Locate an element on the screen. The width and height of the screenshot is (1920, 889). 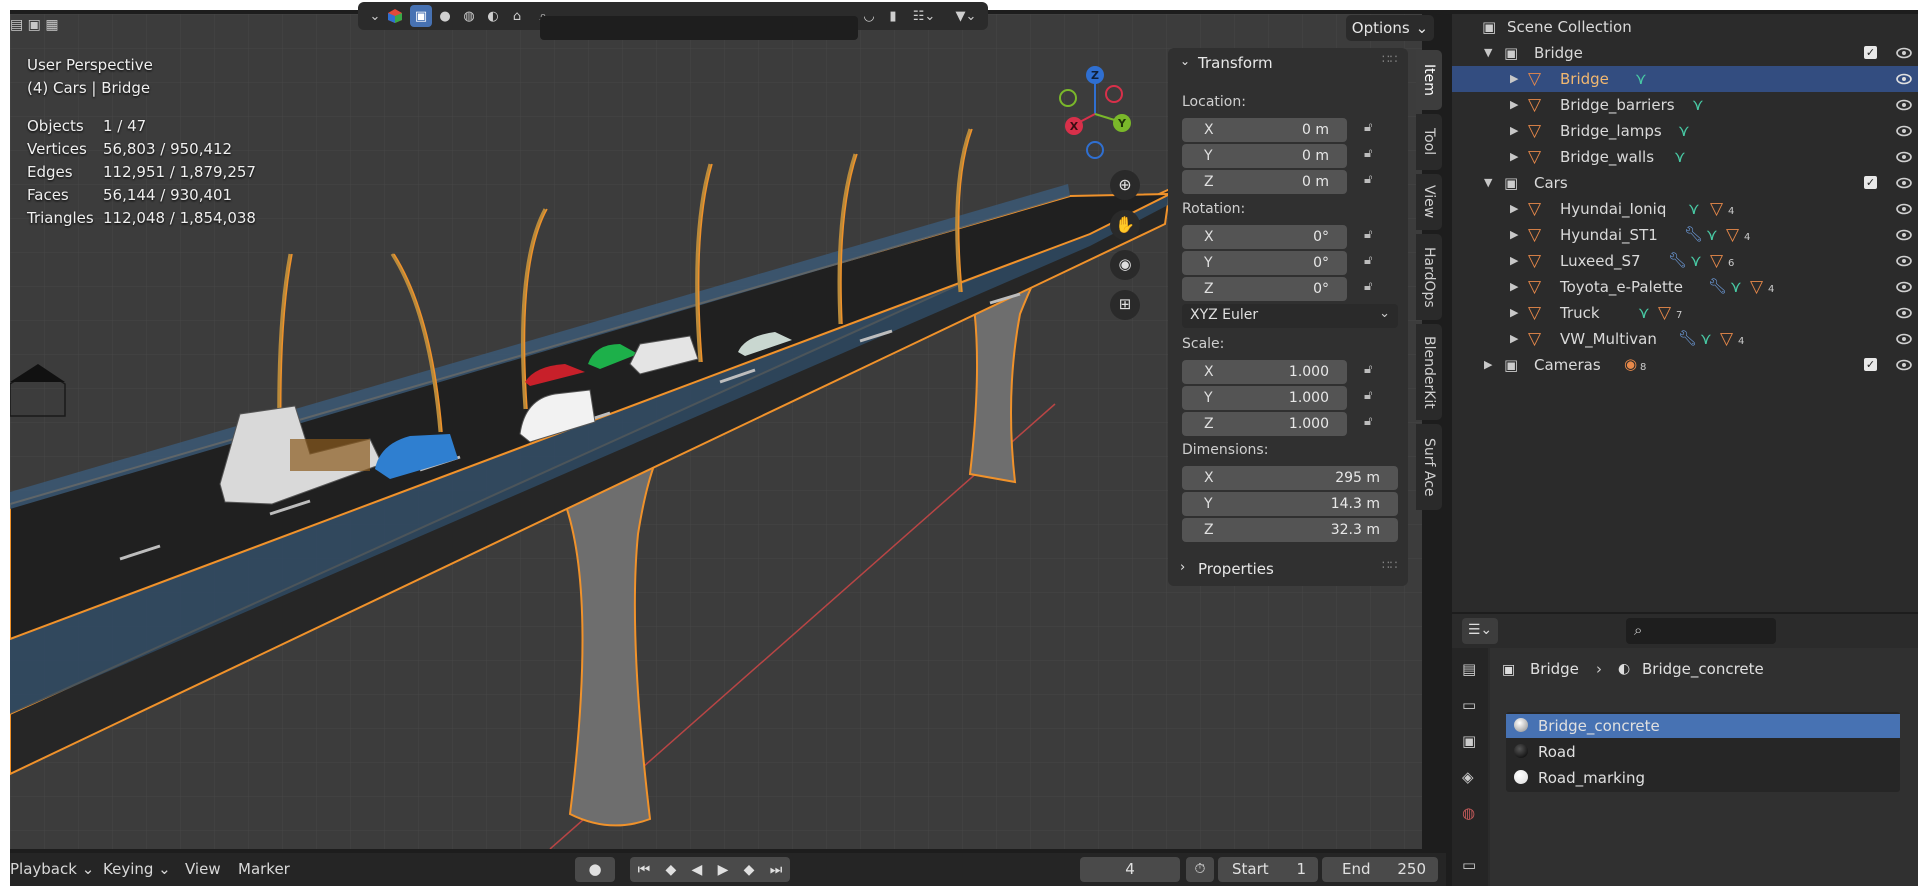
tab-surf-ace: Surf Ace is located at coordinates (1429, 467).